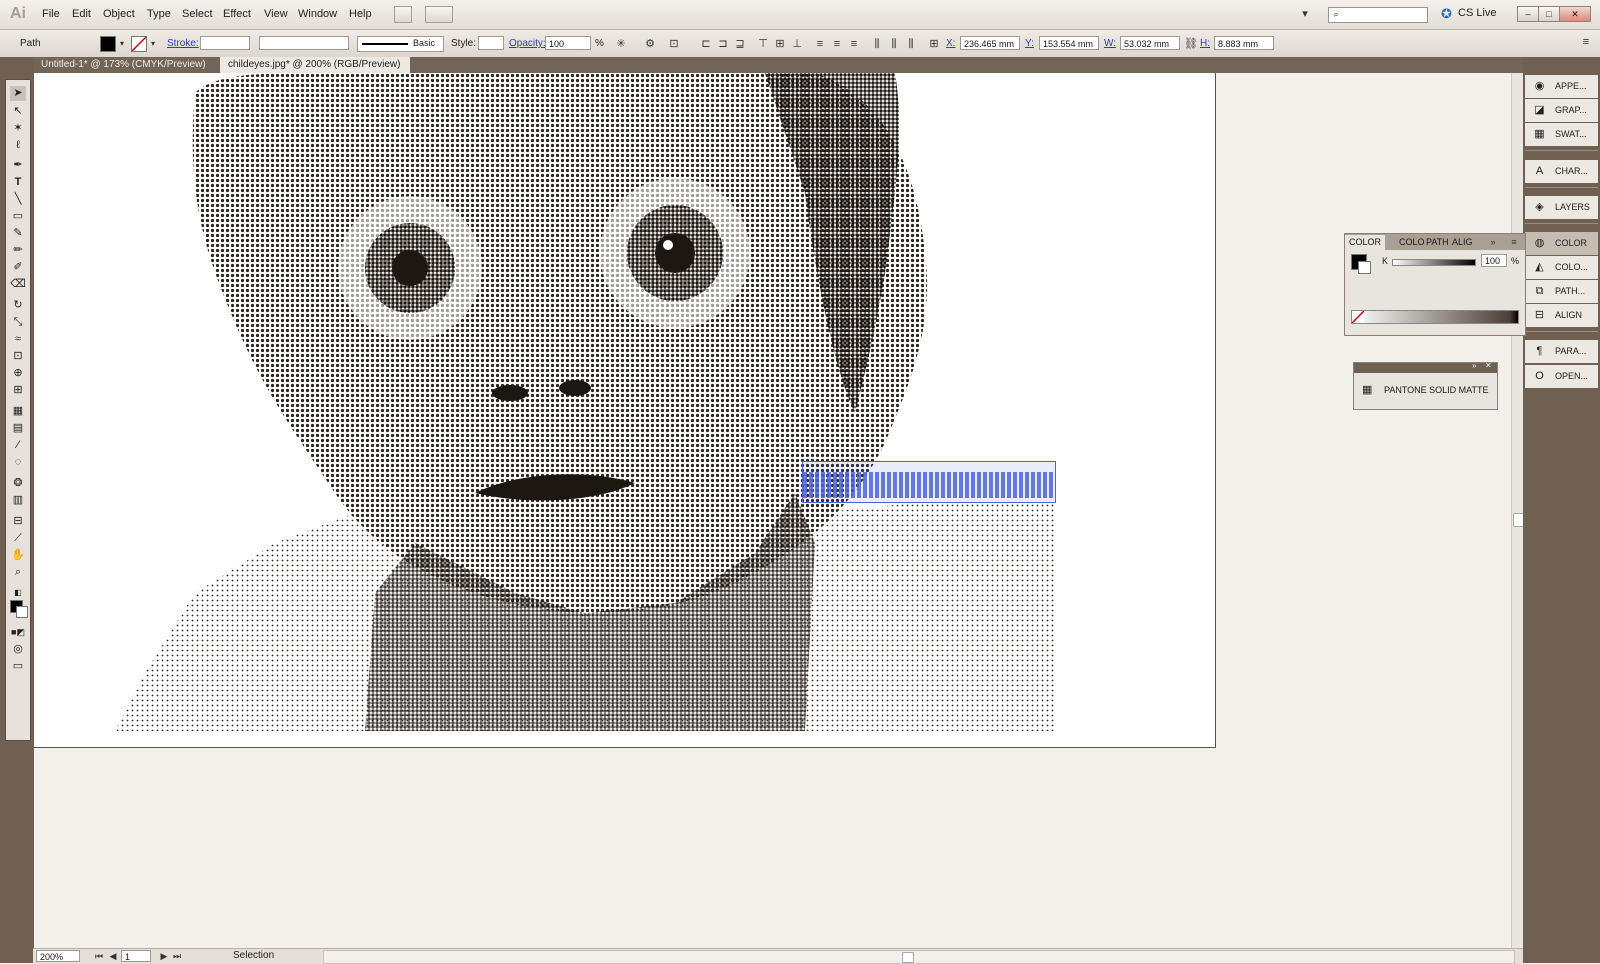 The width and height of the screenshot is (1600, 964). Describe the element at coordinates (18, 649) in the screenshot. I see `drawing-mode-icon: ◎` at that location.